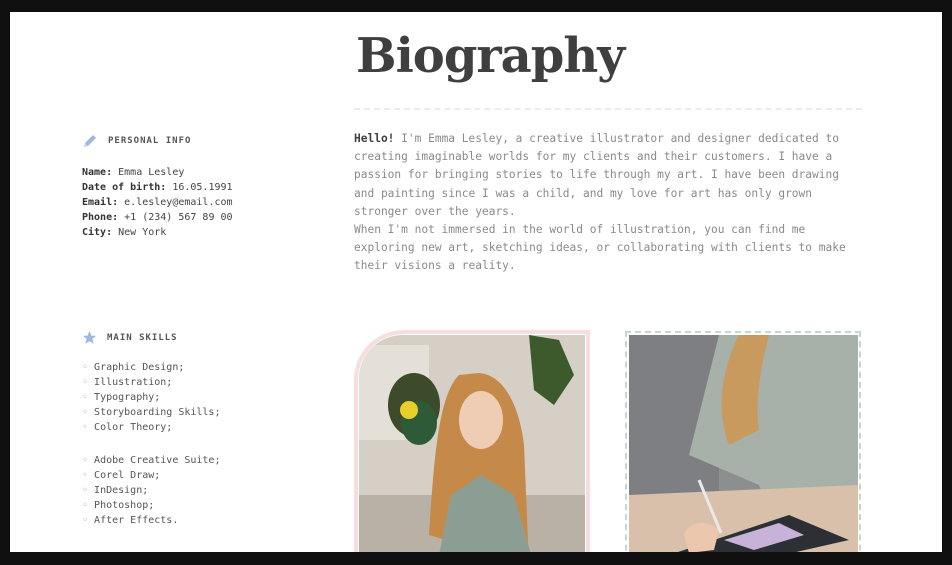 This screenshot has width=952, height=565. What do you see at coordinates (151, 172) in the screenshot?
I see `info-value: Emma Lesley` at bounding box center [151, 172].